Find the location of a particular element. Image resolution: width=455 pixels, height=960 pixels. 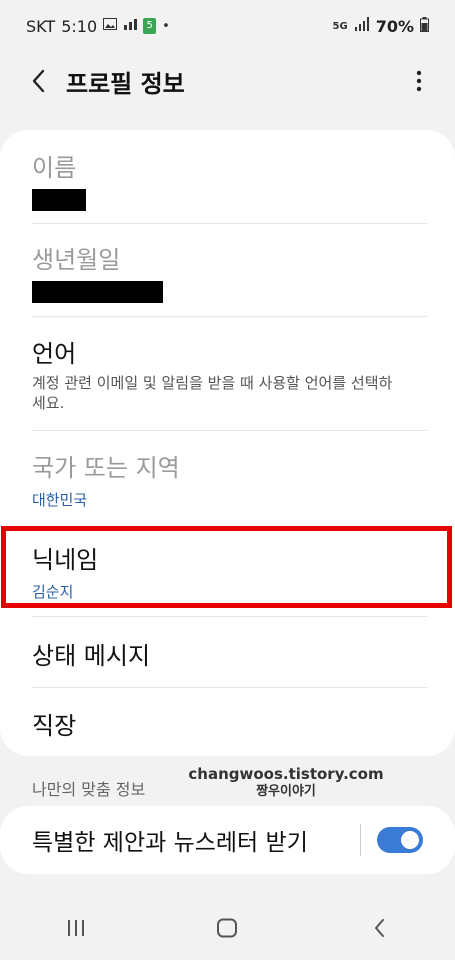

status-message-row: 상태 메시지 is located at coordinates (217, 653).